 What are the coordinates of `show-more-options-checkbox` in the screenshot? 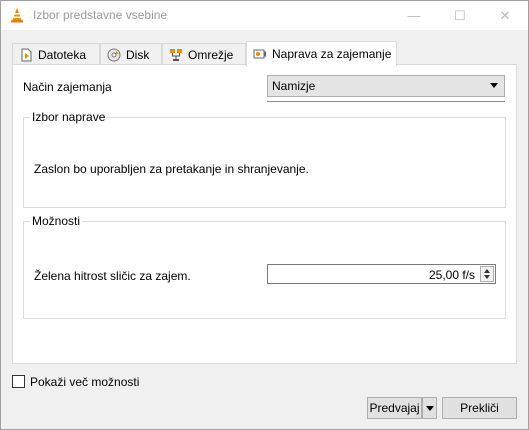 It's located at (18, 381).